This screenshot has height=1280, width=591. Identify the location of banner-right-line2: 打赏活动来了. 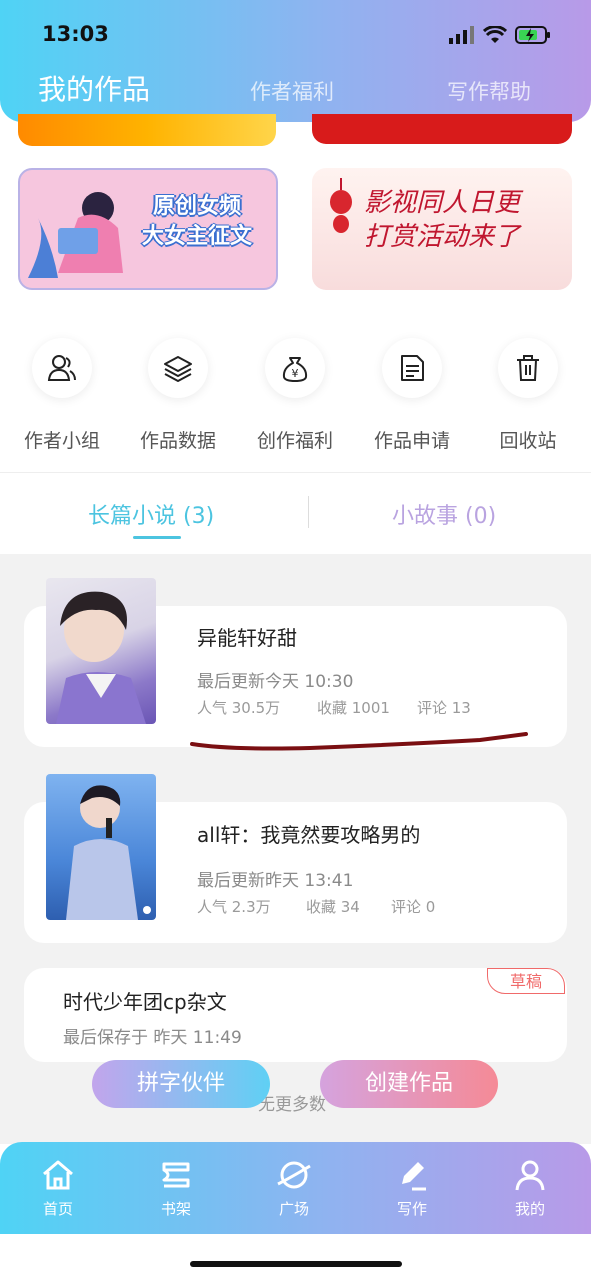
(441, 237).